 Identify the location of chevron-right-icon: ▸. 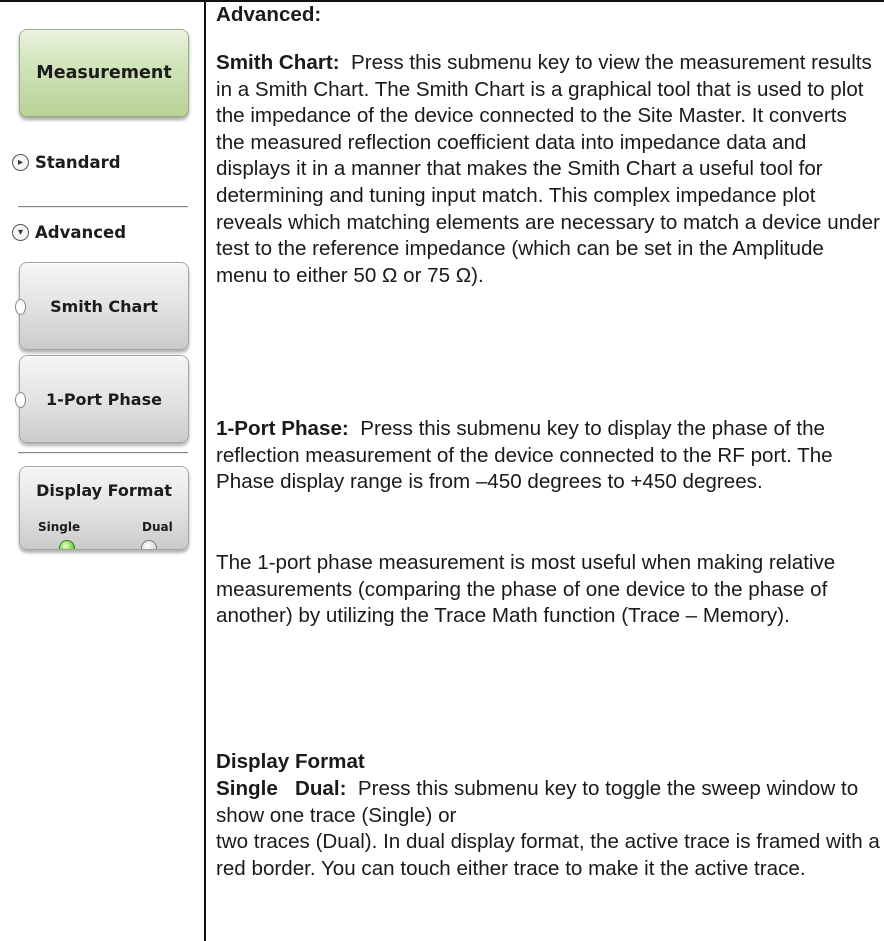
(20, 162).